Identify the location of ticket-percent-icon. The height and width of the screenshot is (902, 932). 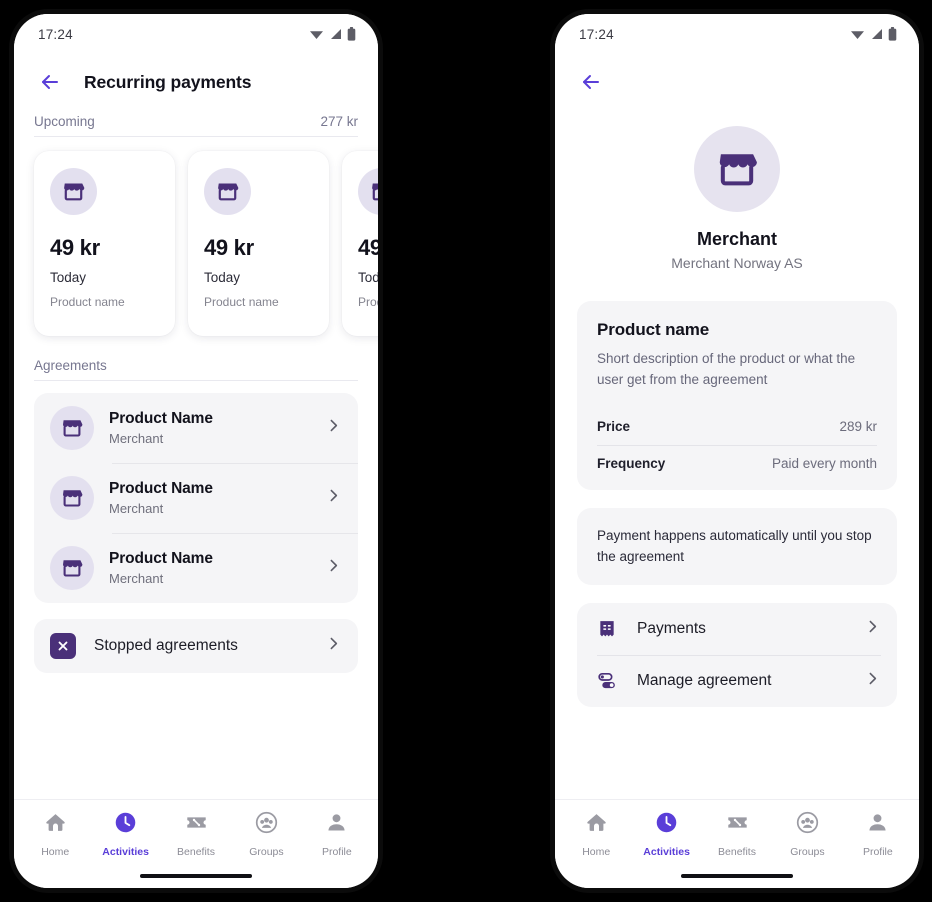
(196, 825).